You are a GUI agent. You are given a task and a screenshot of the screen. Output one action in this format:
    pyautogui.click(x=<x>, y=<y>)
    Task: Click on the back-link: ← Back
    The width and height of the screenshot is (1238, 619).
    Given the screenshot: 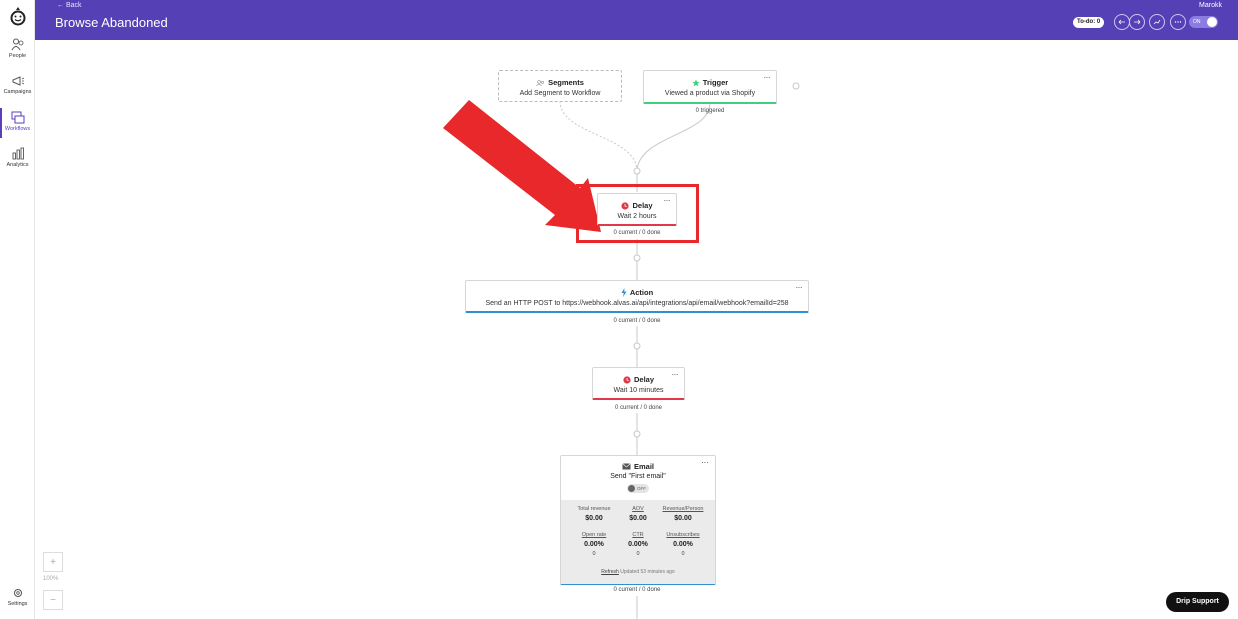 What is the action you would take?
    pyautogui.click(x=69, y=5)
    